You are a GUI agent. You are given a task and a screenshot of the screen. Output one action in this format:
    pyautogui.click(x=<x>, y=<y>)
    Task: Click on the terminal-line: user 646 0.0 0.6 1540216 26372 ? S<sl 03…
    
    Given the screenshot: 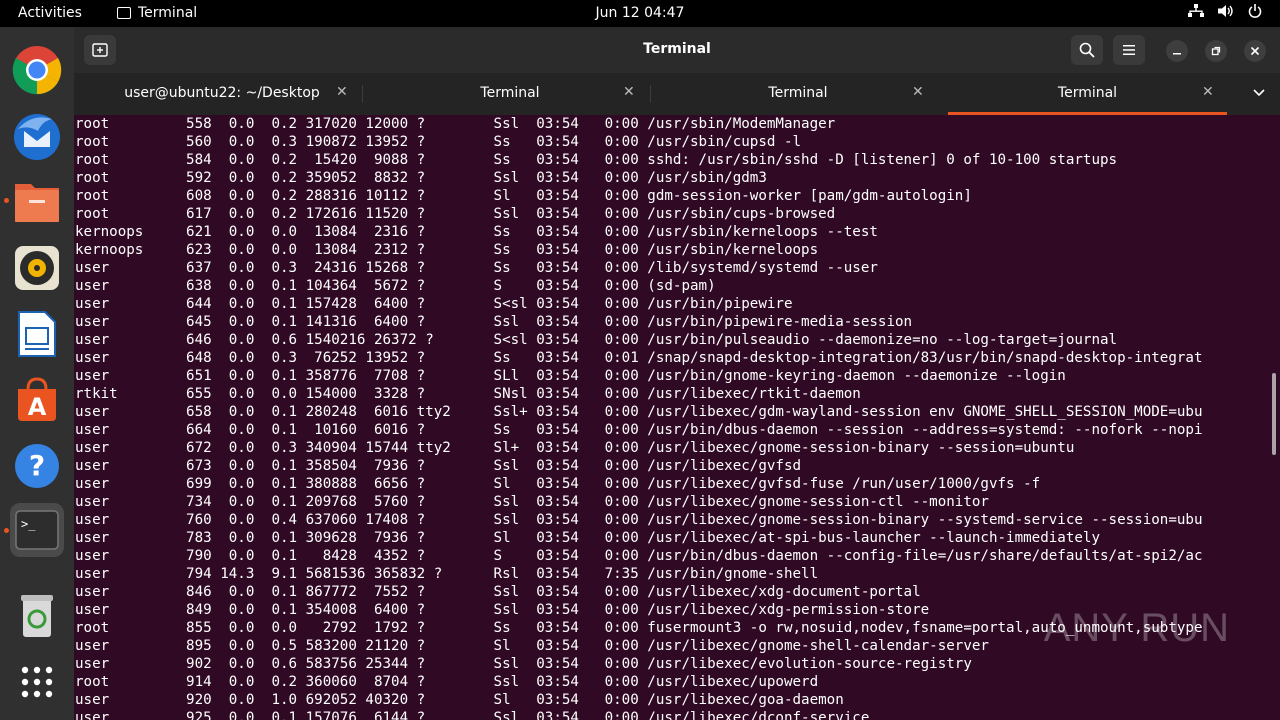 What is the action you would take?
    pyautogui.click(x=596, y=340)
    